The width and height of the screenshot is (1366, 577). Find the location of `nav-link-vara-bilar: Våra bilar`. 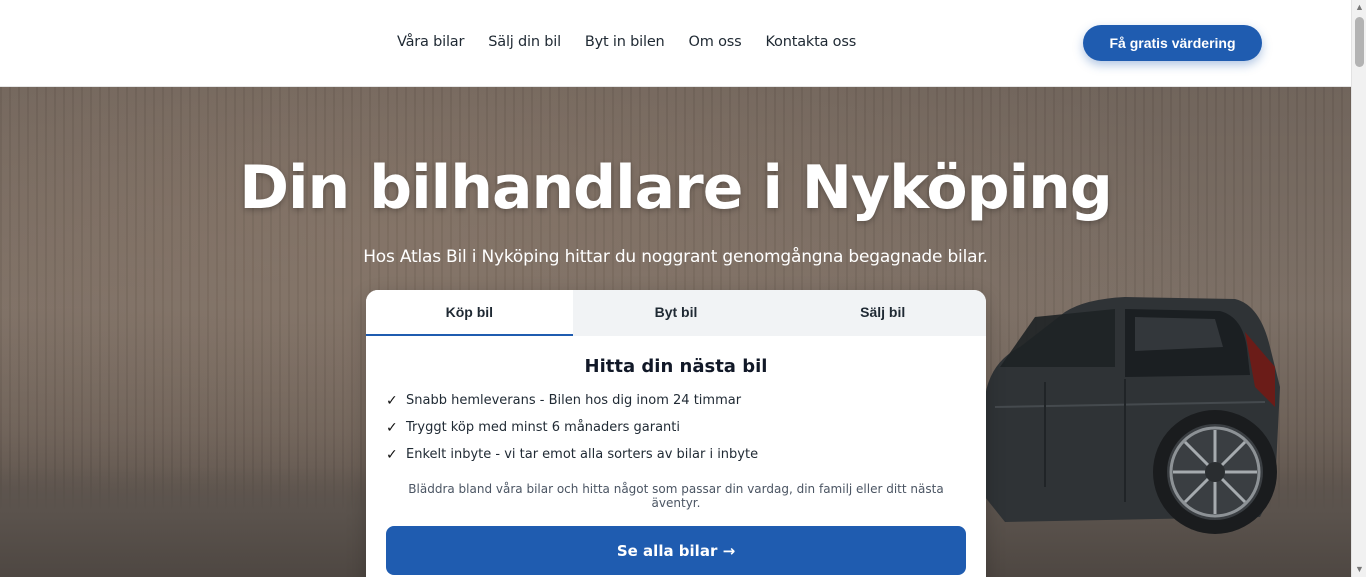

nav-link-vara-bilar: Våra bilar is located at coordinates (430, 42).